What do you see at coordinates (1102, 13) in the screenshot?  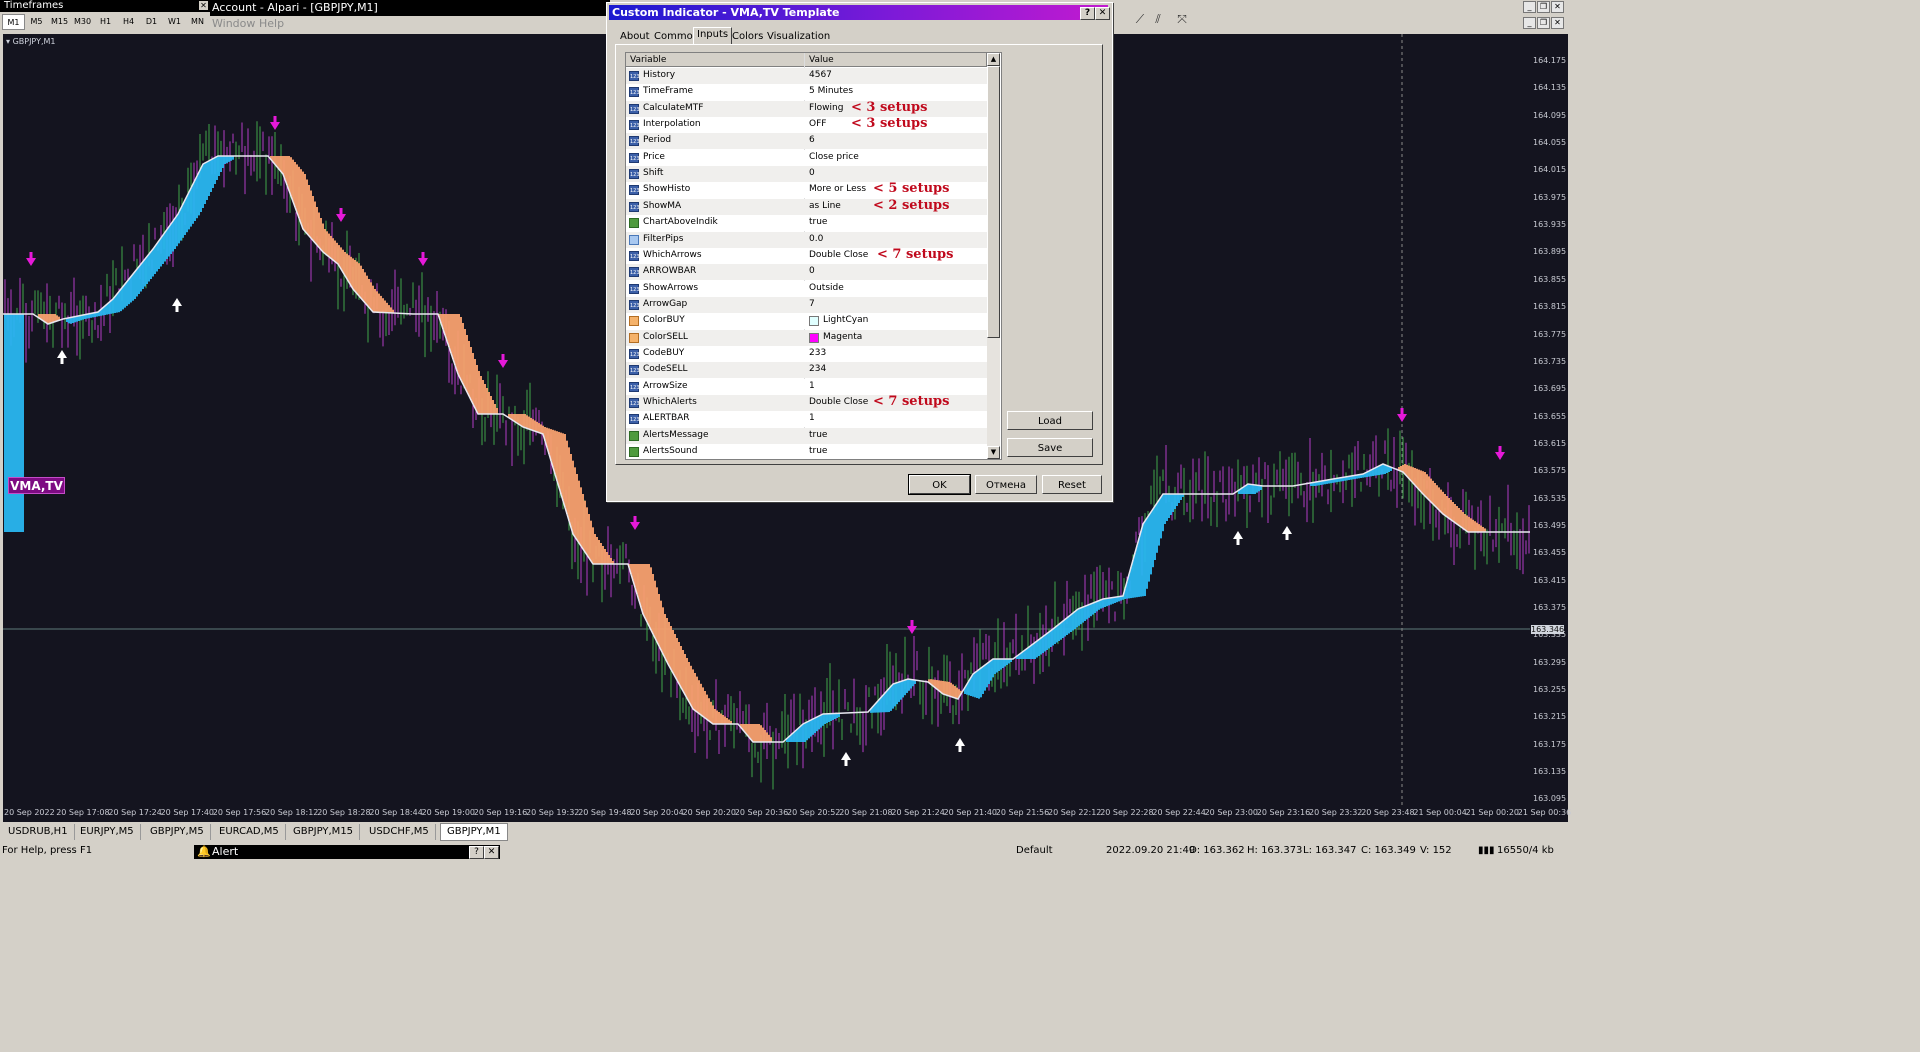 I see `dialog-close-icon: ✕` at bounding box center [1102, 13].